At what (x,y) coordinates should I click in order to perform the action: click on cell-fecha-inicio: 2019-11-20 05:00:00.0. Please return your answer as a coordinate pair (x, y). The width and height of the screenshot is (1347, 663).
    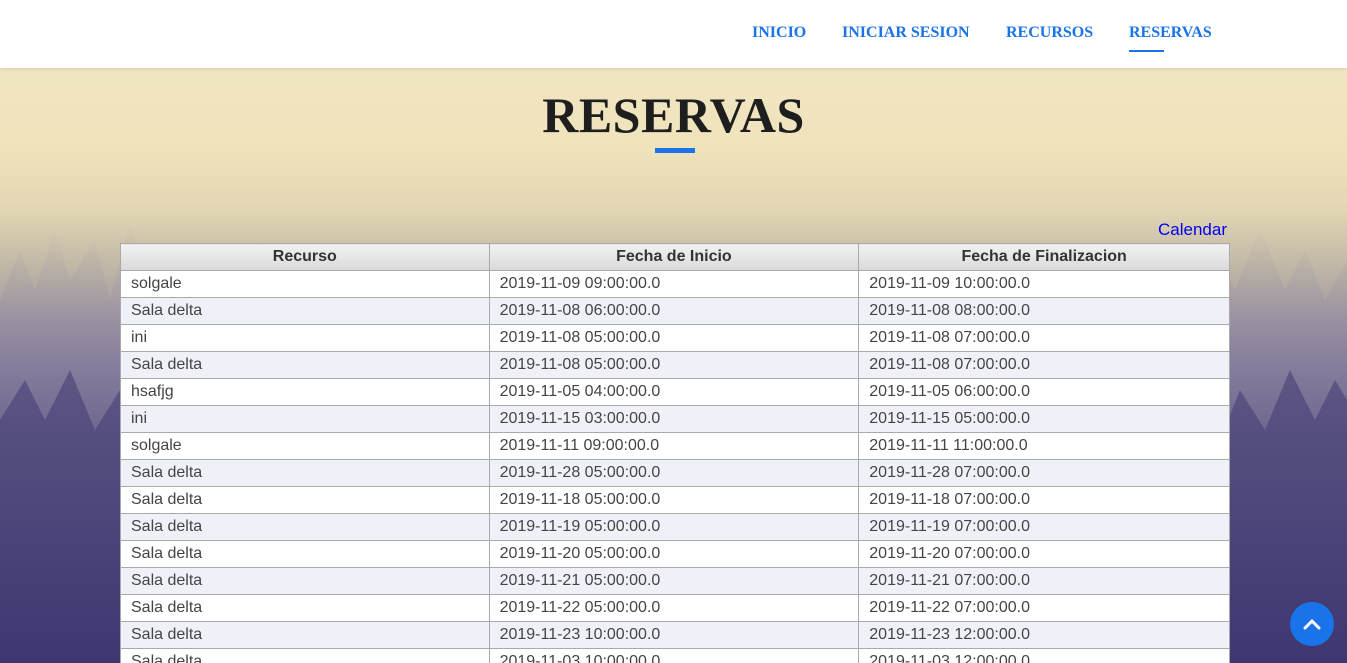
    Looking at the image, I should click on (674, 554).